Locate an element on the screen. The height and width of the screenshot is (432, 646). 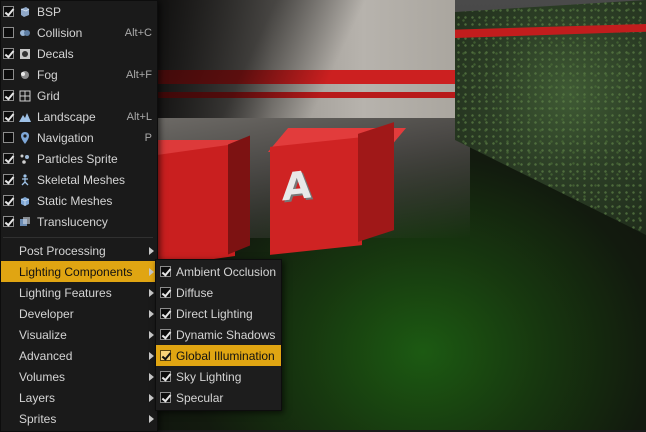
show-flag-label: Collision is located at coordinates (60, 32).